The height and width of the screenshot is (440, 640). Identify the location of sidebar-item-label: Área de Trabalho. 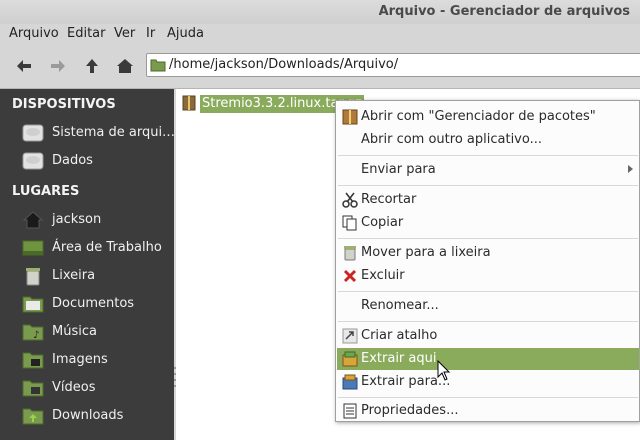
(107, 247).